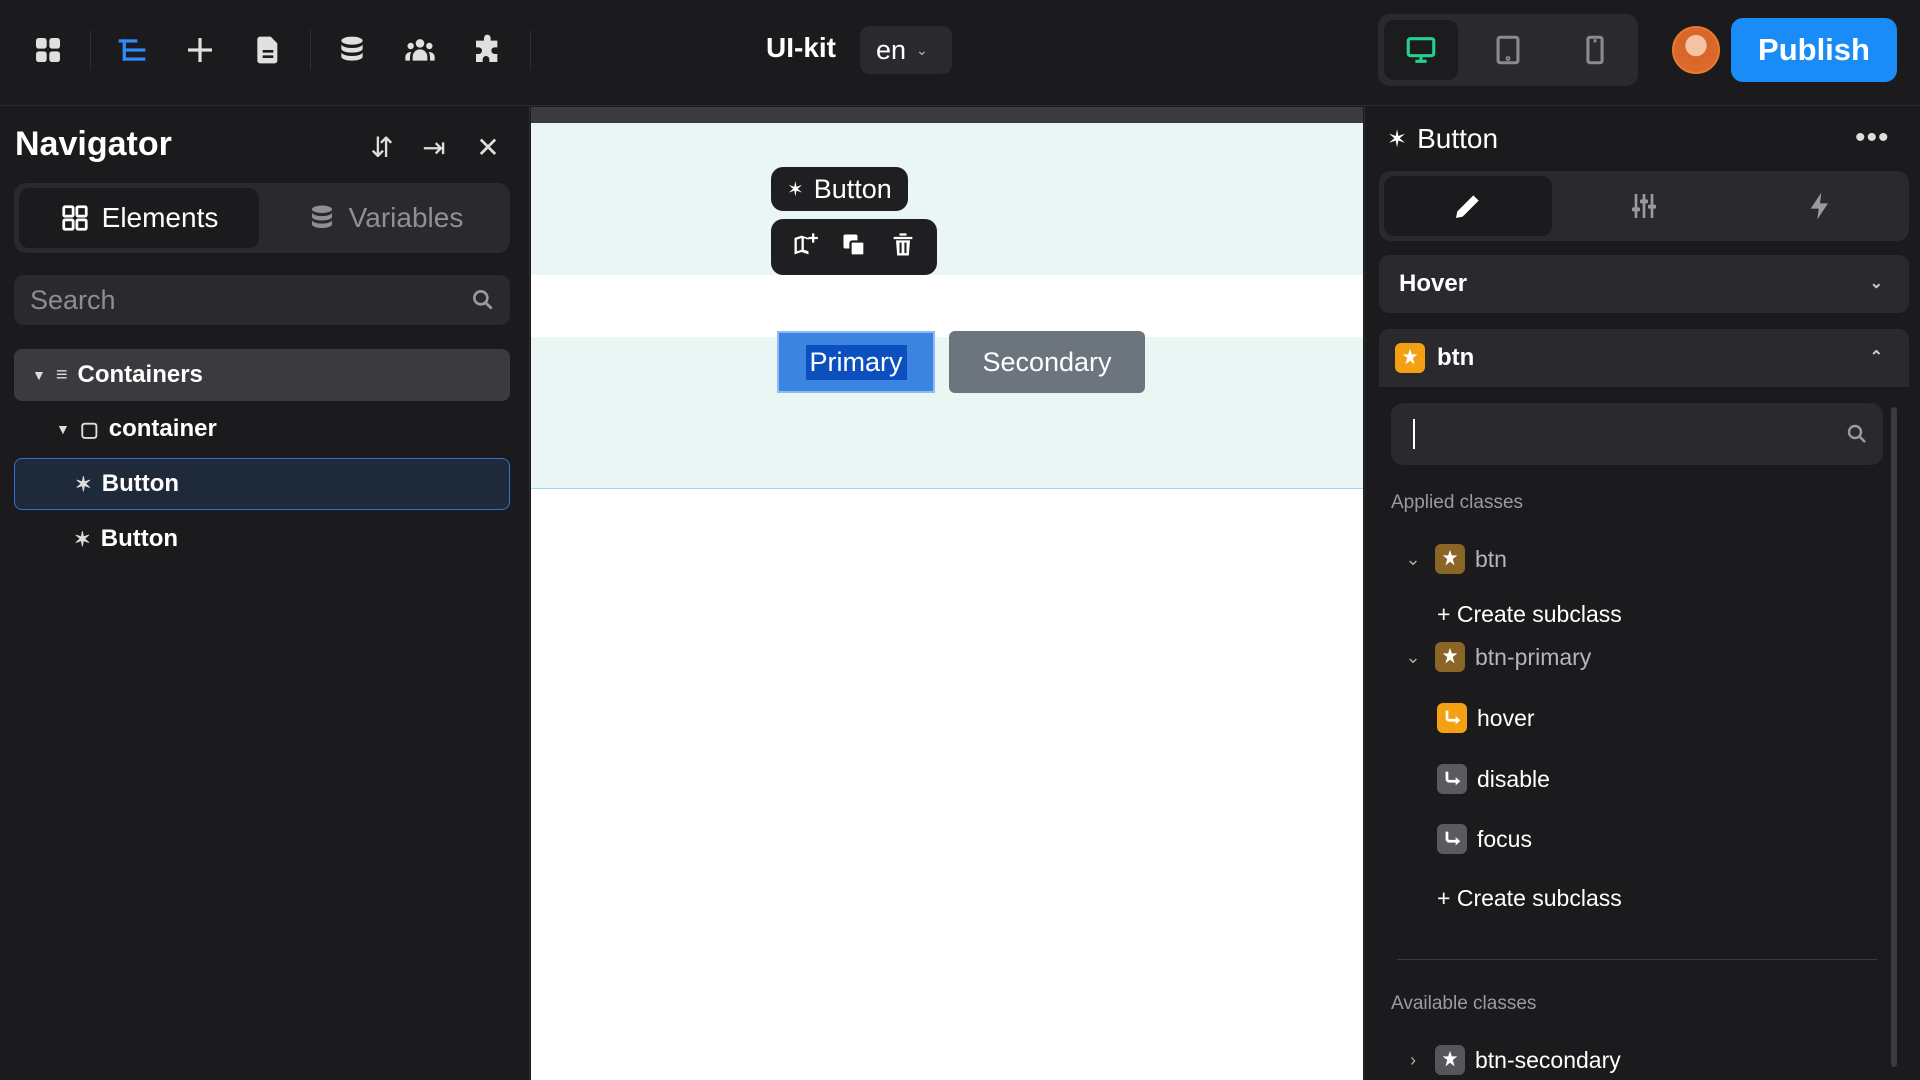  What do you see at coordinates (1442, 139) in the screenshot?
I see `inspector-title: ✶ Button` at bounding box center [1442, 139].